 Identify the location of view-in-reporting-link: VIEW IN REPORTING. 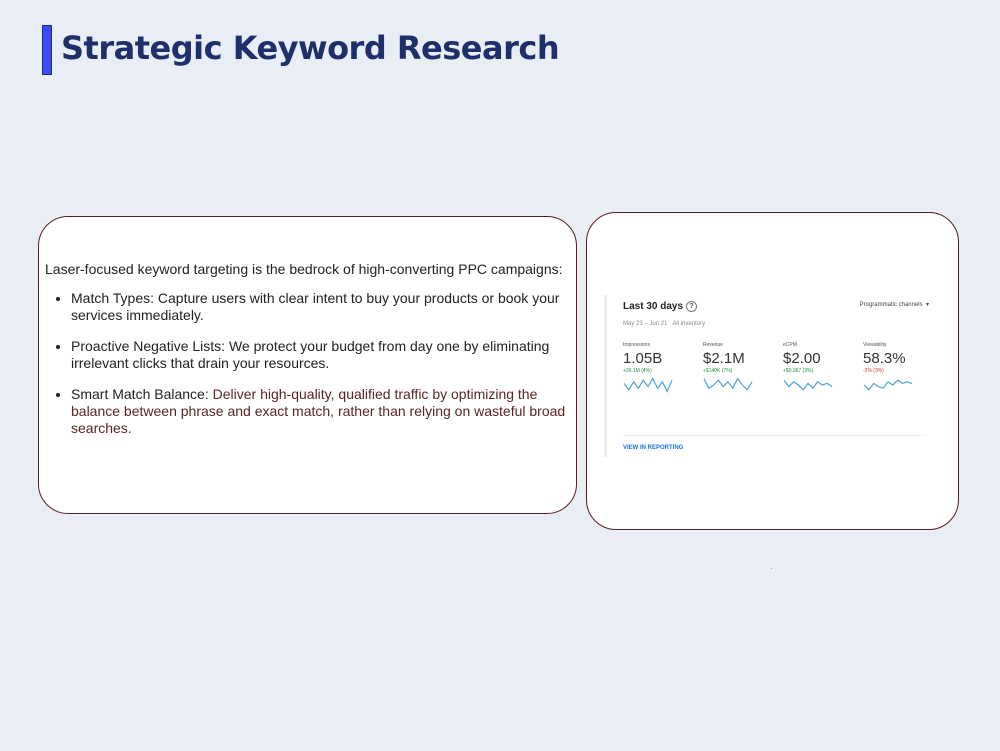
(653, 448).